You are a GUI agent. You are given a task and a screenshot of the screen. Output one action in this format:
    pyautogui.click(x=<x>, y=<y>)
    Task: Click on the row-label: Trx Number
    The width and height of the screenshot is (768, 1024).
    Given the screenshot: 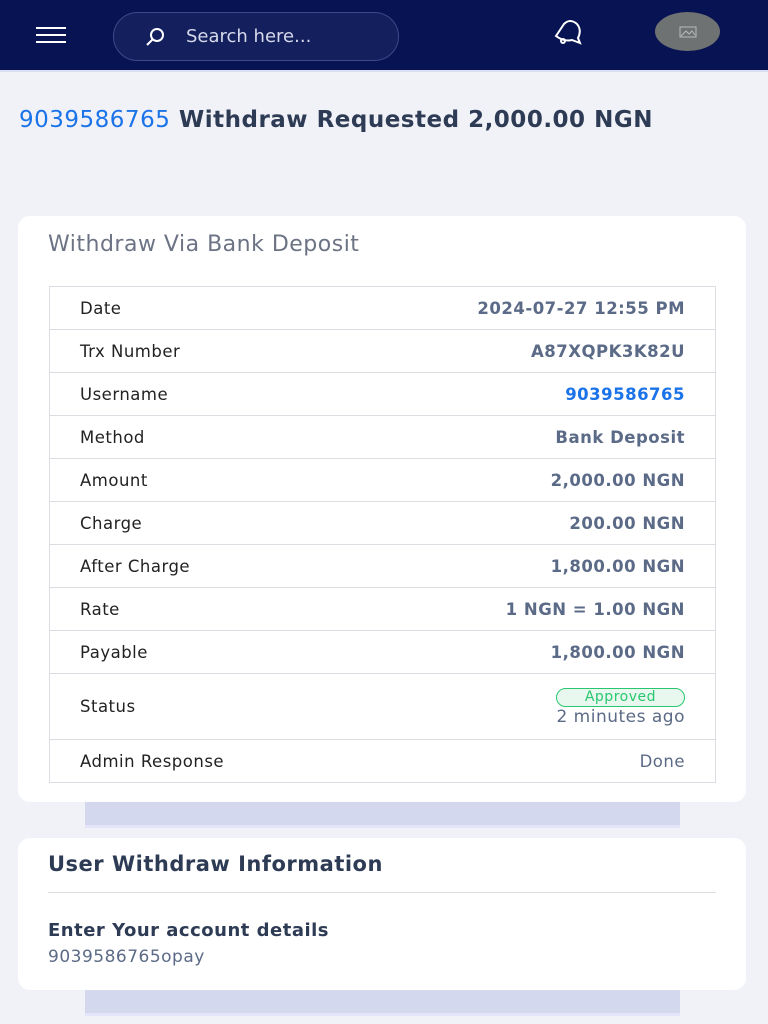 What is the action you would take?
    pyautogui.click(x=193, y=351)
    